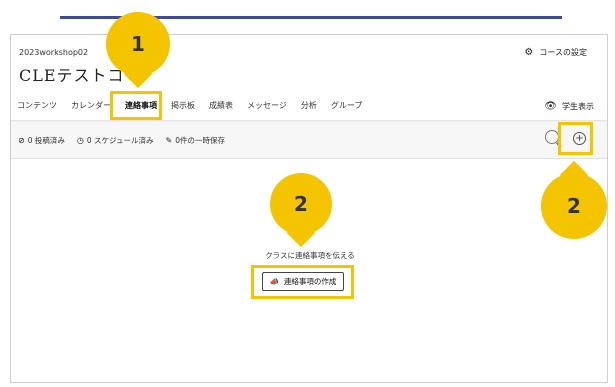 This screenshot has height=387, width=615. What do you see at coordinates (574, 206) in the screenshot?
I see `step-marker-2-right: 2` at bounding box center [574, 206].